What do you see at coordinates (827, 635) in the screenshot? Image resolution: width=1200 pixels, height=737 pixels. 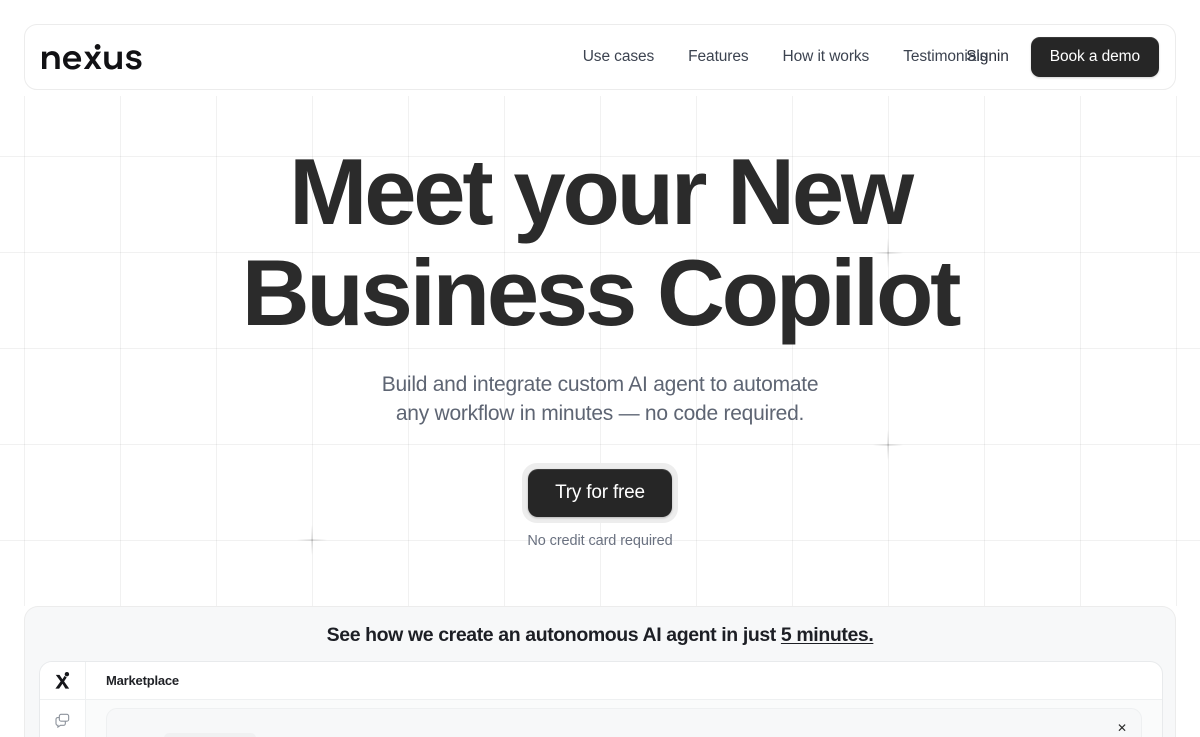 I see `demo-title-highlight: 5 minutes.` at bounding box center [827, 635].